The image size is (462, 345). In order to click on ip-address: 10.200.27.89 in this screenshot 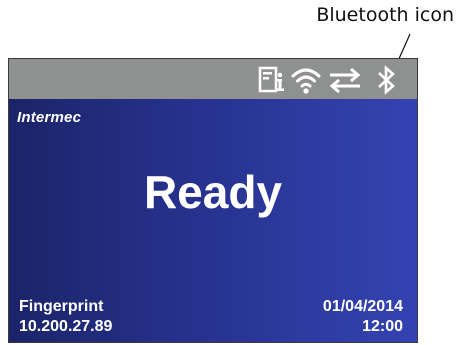, I will do `click(66, 326)`.